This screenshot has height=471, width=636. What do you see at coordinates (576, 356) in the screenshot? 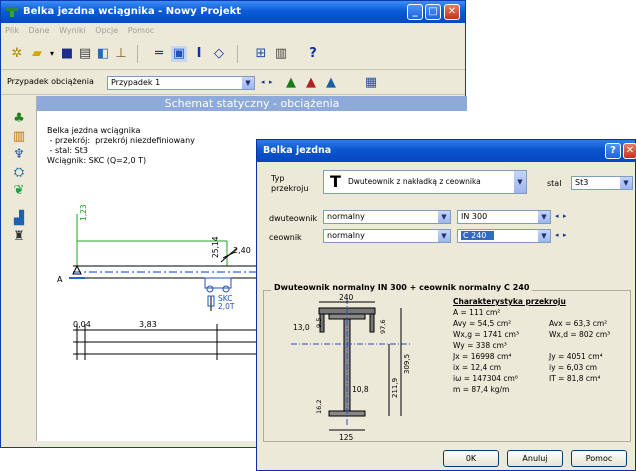
I see `prop-Jy: Jy = 4051 cm⁴` at bounding box center [576, 356].